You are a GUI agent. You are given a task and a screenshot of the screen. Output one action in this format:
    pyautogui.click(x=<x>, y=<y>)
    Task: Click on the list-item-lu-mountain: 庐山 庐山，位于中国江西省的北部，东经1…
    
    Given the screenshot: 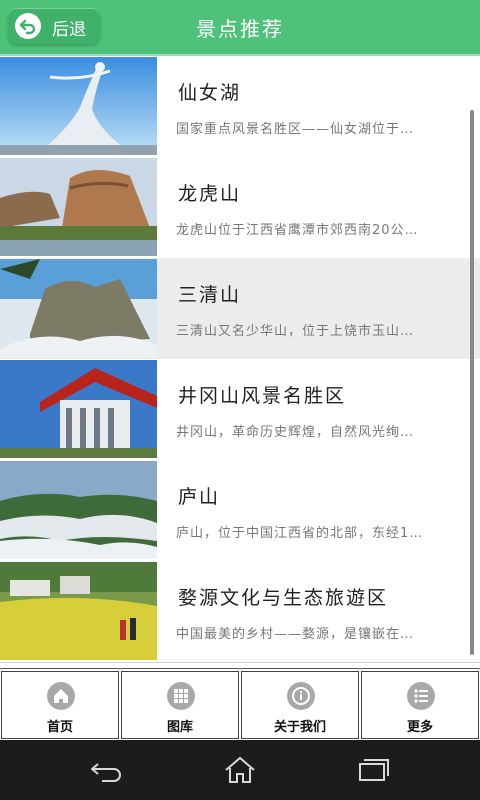 What is the action you would take?
    pyautogui.click(x=240, y=511)
    